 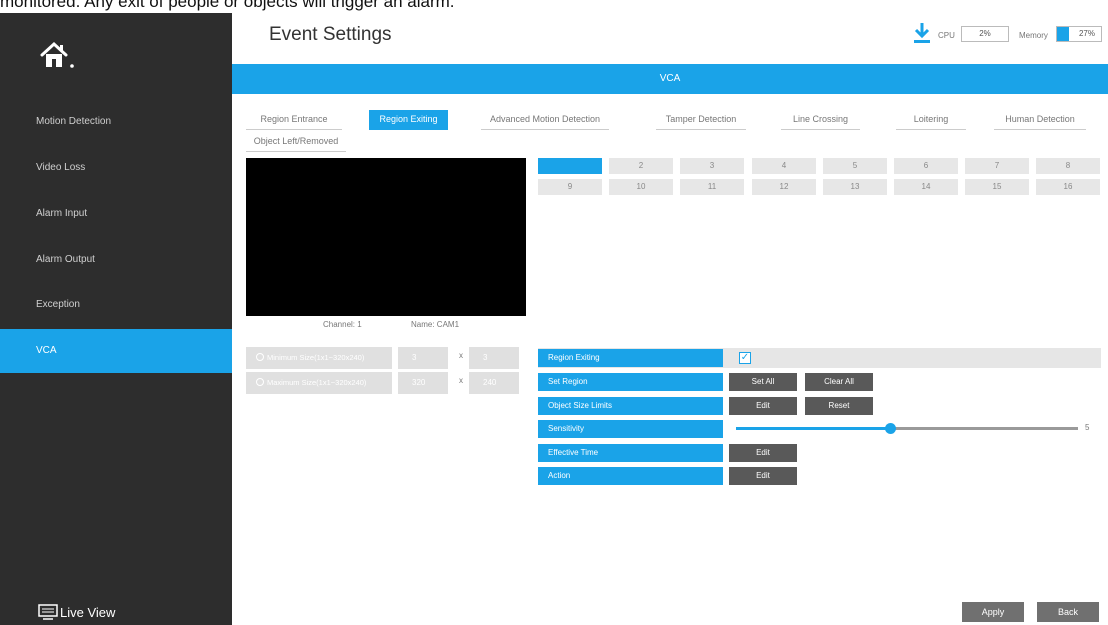 I want to click on object-size-limits-label: Object Size Limits, so click(x=630, y=406).